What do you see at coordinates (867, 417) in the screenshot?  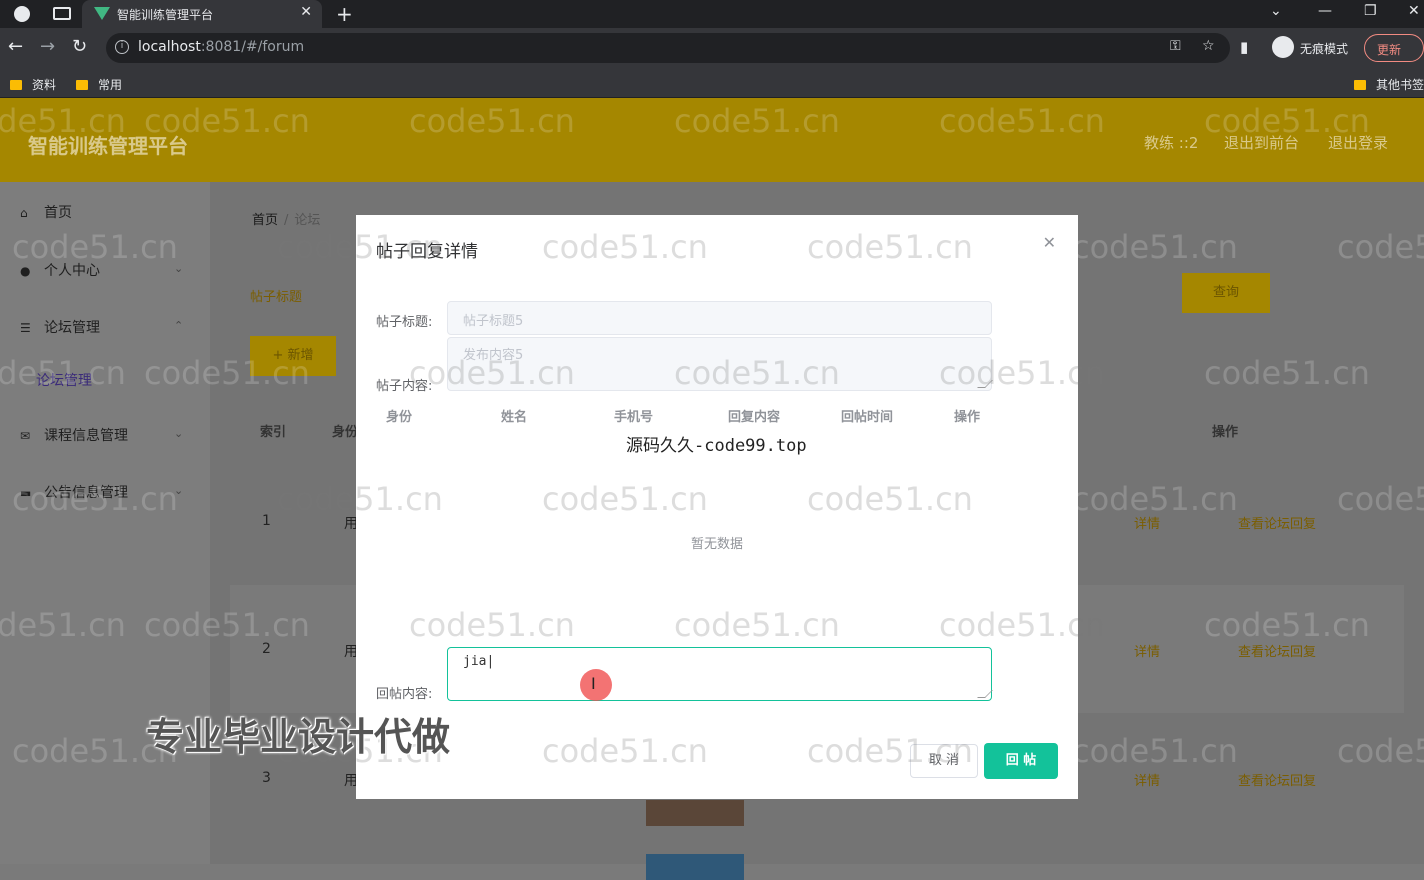 I see `reply-table-header: 回帖时间` at bounding box center [867, 417].